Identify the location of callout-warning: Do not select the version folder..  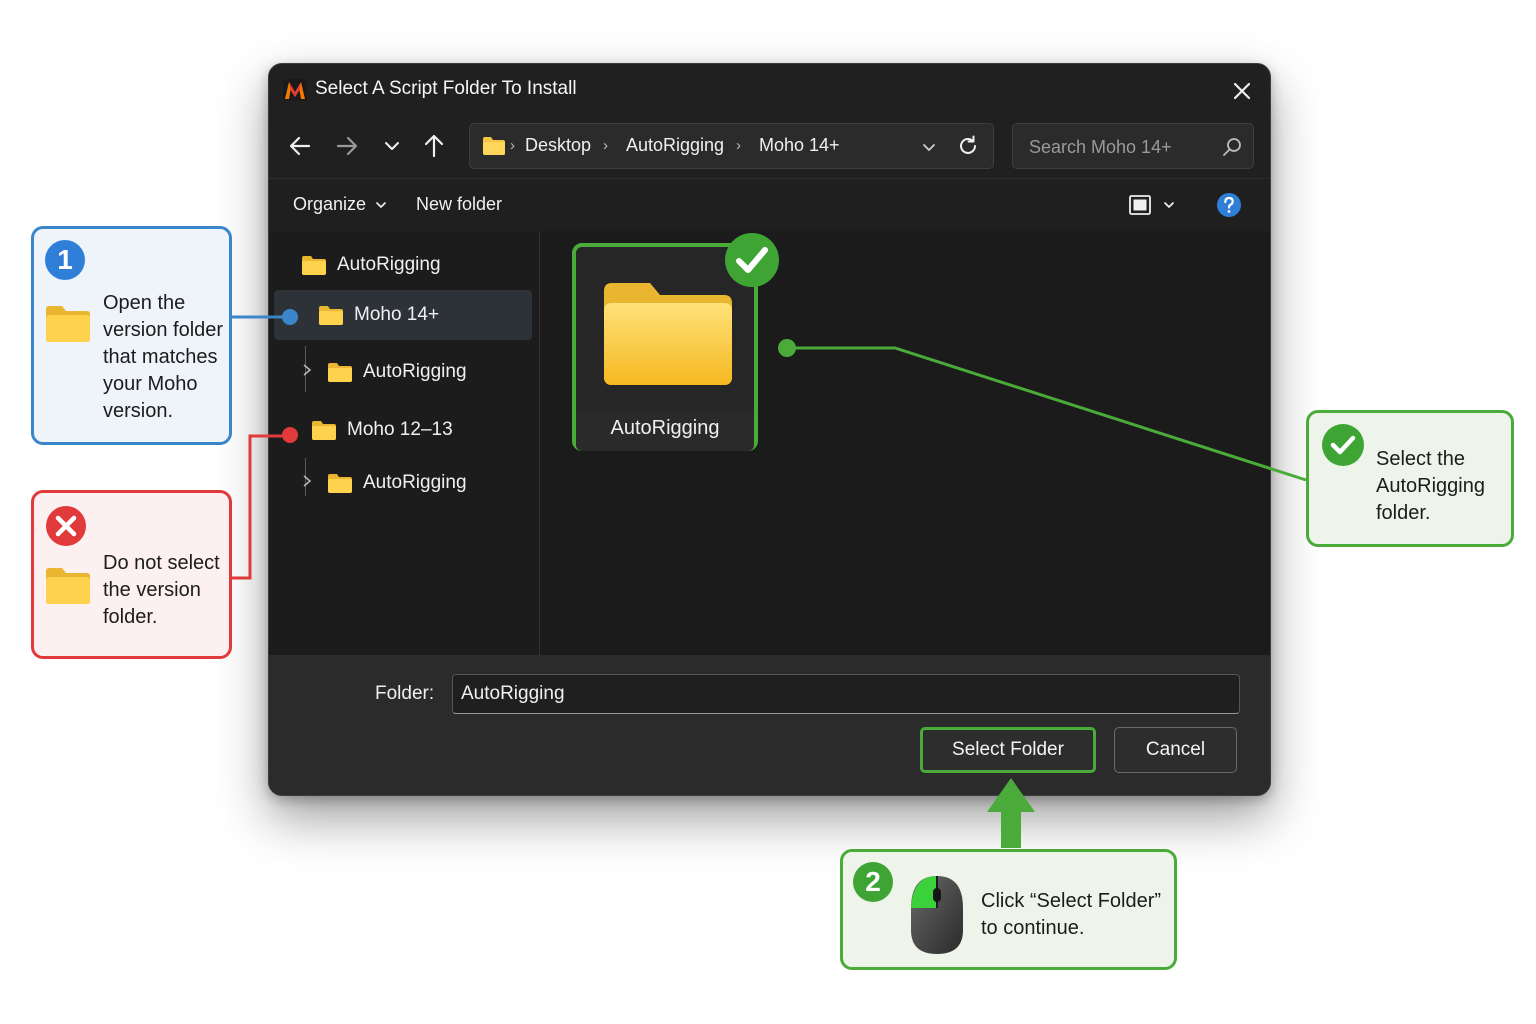
(131, 574).